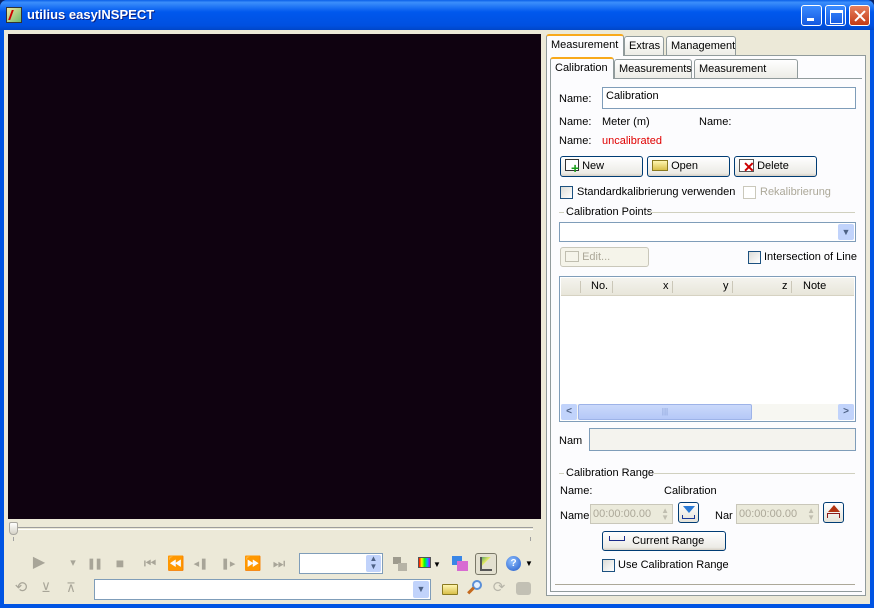 This screenshot has width=874, height=608. Describe the element at coordinates (585, 45) in the screenshot. I see `tab-measurement: Measurement` at that location.